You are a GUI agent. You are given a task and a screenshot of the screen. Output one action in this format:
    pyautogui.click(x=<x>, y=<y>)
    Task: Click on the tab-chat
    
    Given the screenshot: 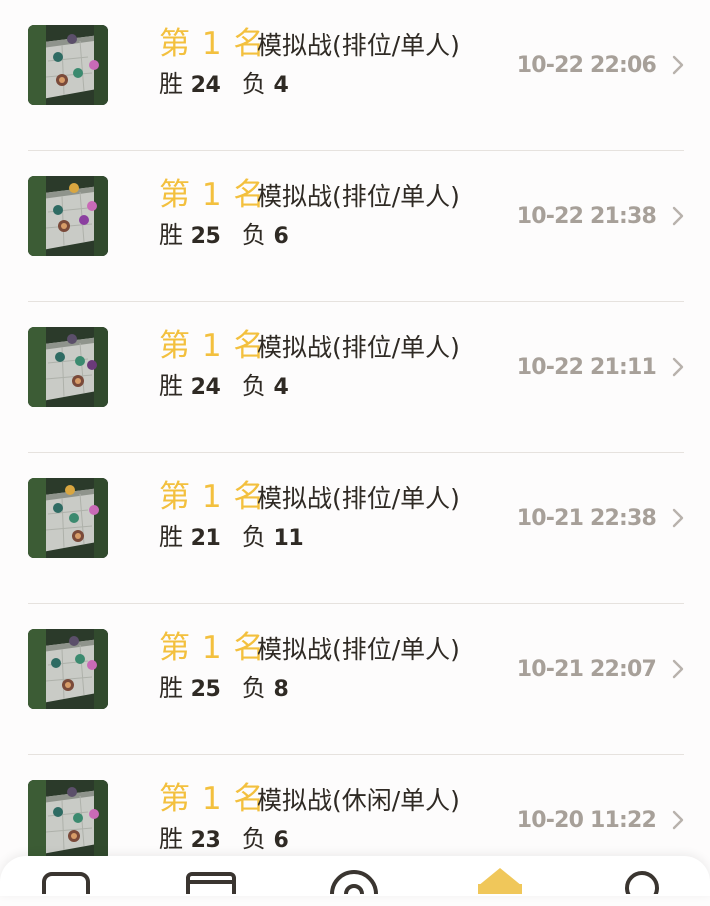 What is the action you would take?
    pyautogui.click(x=68, y=879)
    